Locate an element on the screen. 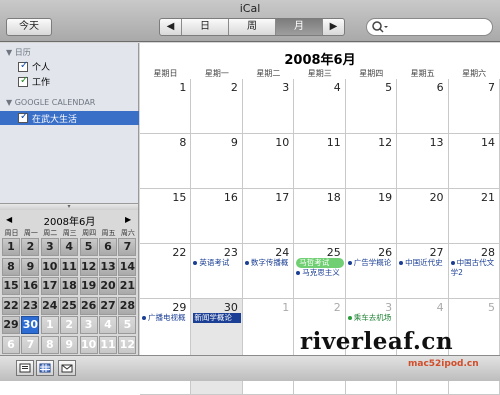  mini-day-cell: 19 is located at coordinates (88, 286).